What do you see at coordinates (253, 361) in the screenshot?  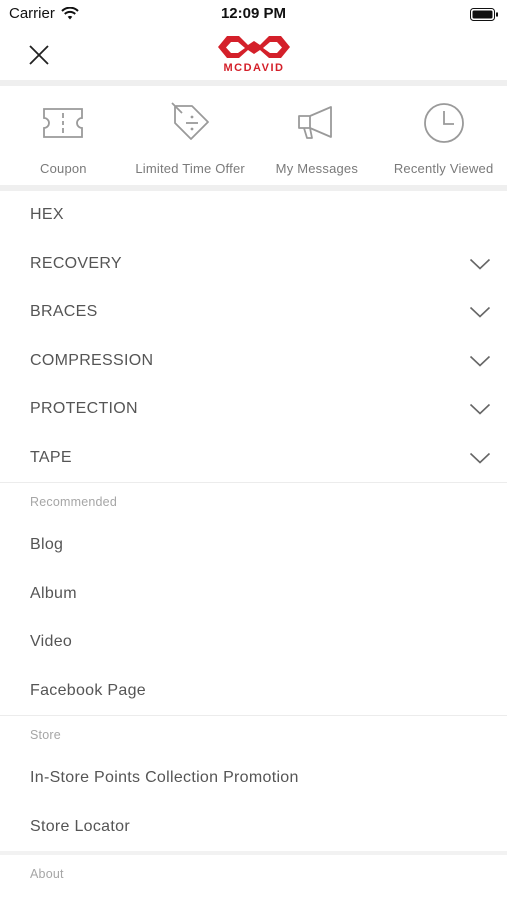 I see `category-compression: COMPRESSION` at bounding box center [253, 361].